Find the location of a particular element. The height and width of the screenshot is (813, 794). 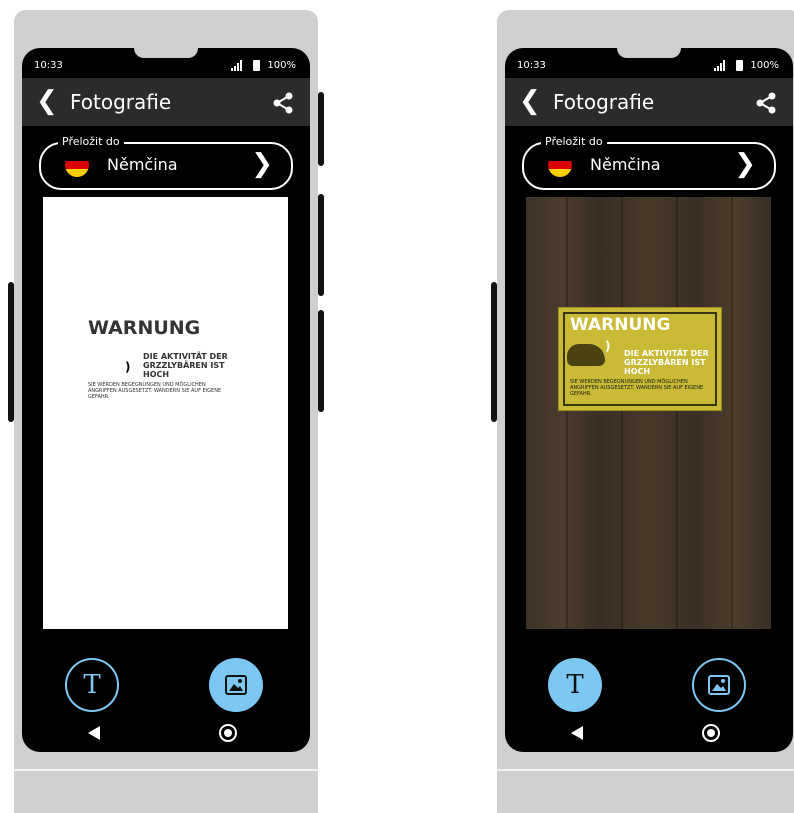

bear-silhouette is located at coordinates (586, 355).